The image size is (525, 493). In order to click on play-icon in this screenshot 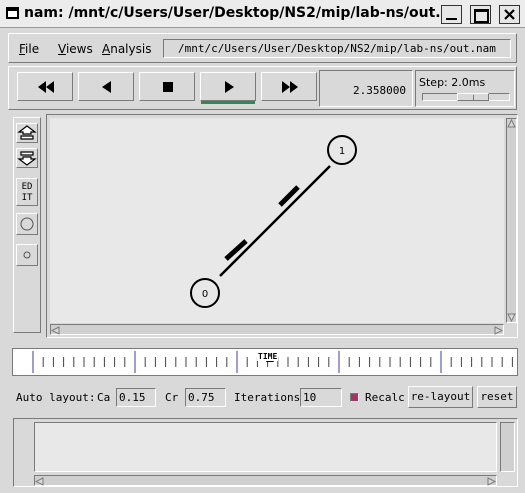, I will do `click(229, 87)`.